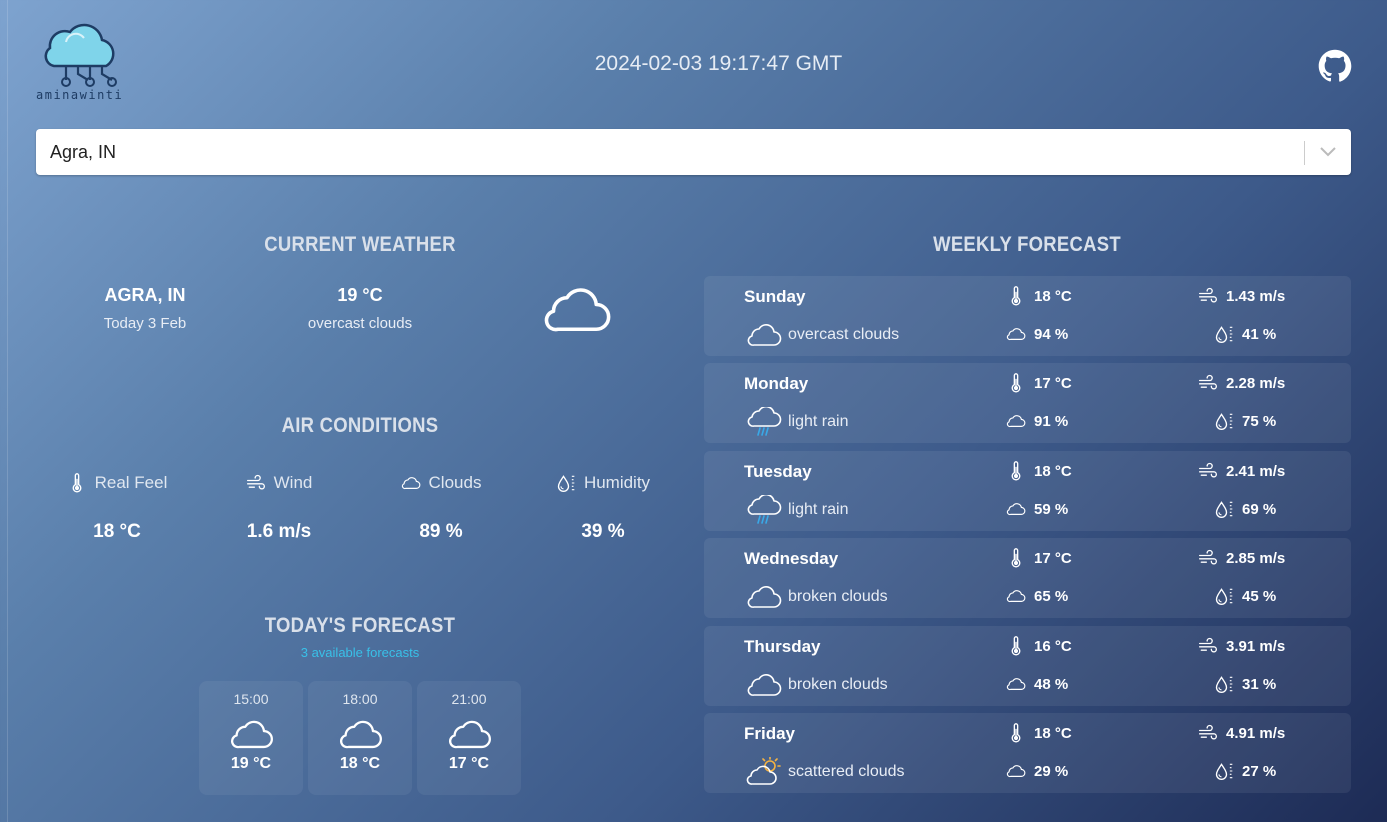  I want to click on air-clouds: Clouds 89 %, so click(441, 508).